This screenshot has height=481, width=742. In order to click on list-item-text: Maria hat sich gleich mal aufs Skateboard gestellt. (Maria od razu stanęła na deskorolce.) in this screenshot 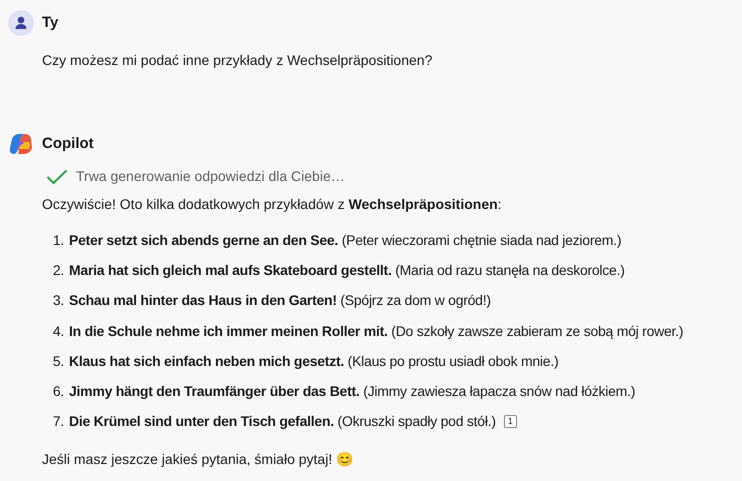, I will do `click(347, 270)`.